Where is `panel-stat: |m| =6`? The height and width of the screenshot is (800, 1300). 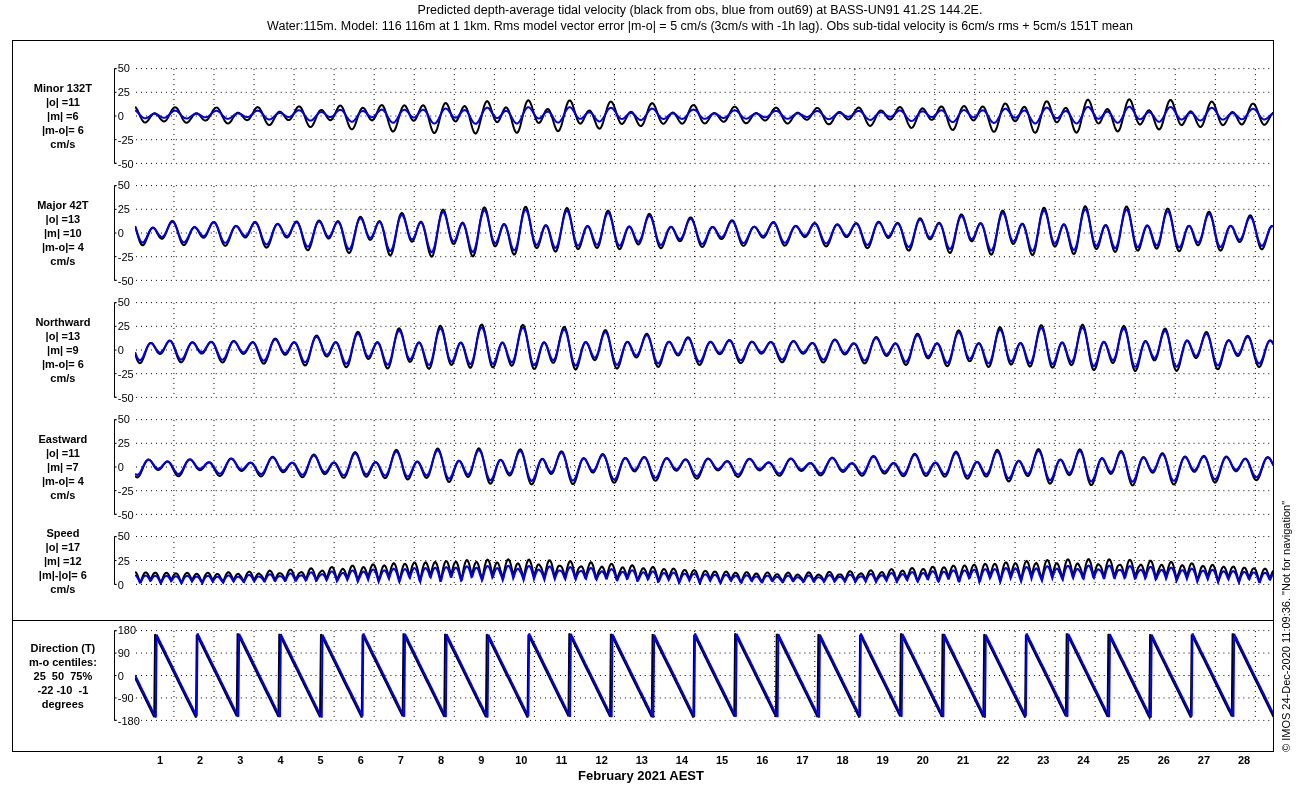 panel-stat: |m| =6 is located at coordinates (63, 116).